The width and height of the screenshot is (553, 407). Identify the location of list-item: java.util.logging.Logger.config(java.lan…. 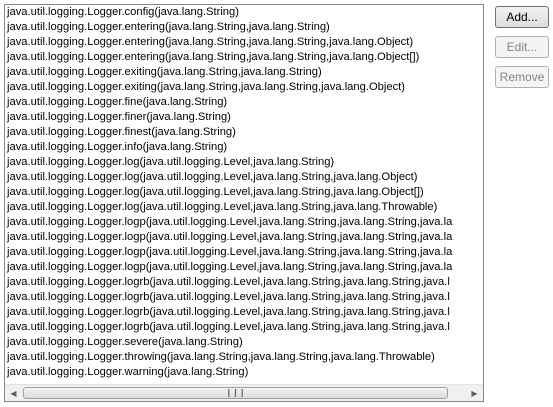
(244, 12).